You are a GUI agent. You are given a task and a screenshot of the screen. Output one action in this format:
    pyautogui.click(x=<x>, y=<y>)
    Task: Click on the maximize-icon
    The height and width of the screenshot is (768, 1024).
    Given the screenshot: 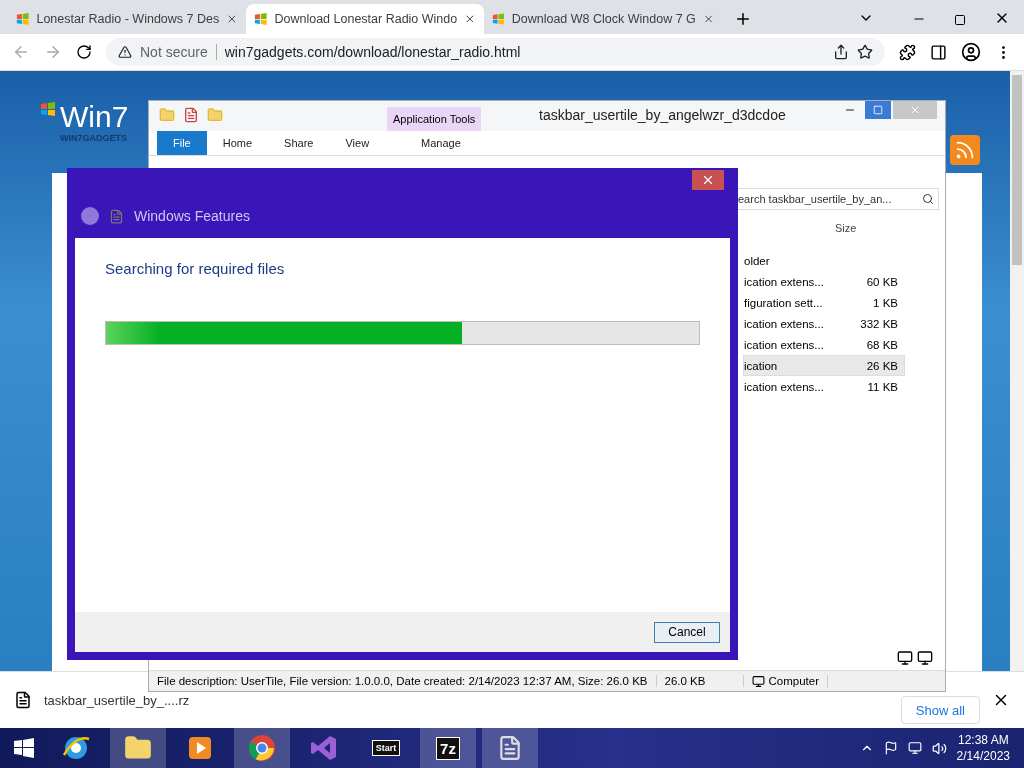 What is the action you would take?
    pyautogui.click(x=960, y=20)
    